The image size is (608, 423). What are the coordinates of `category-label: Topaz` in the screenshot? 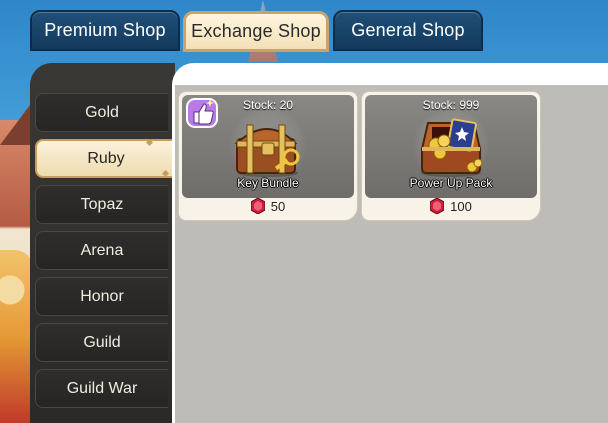 It's located at (102, 204).